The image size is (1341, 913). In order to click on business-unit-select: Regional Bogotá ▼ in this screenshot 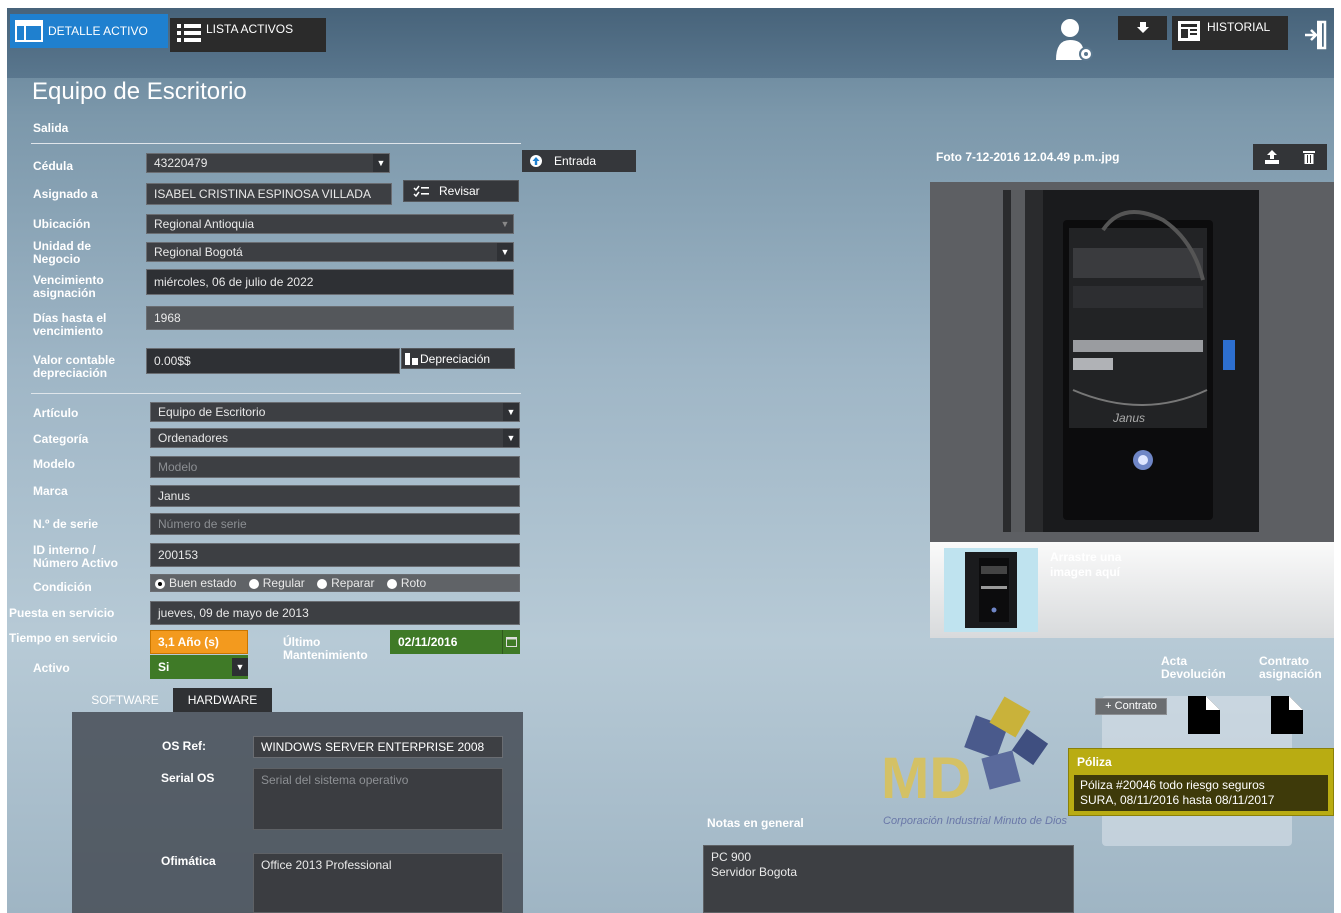, I will do `click(330, 252)`.